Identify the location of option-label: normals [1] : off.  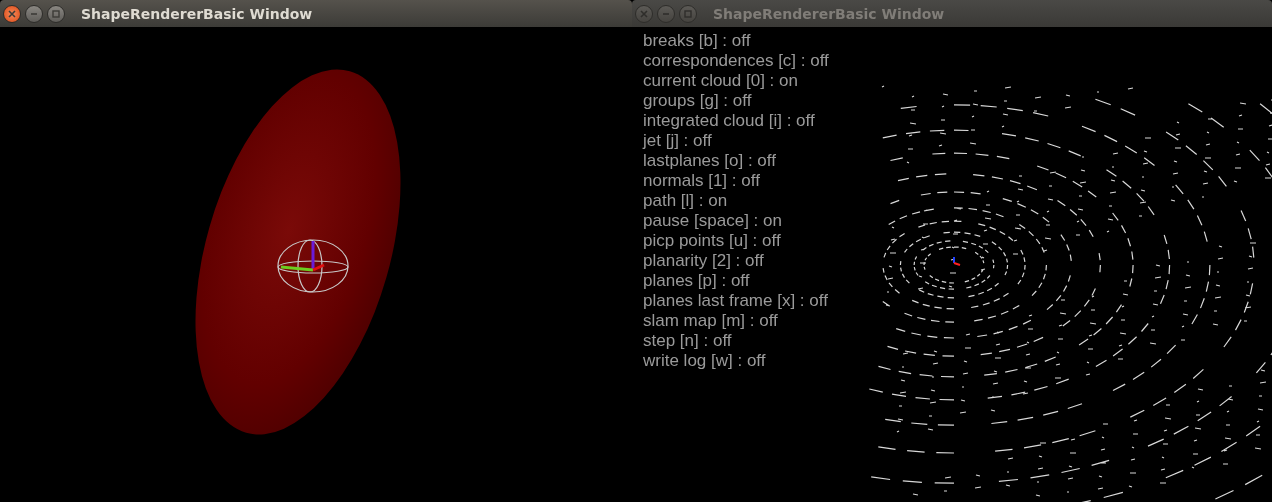
(702, 181).